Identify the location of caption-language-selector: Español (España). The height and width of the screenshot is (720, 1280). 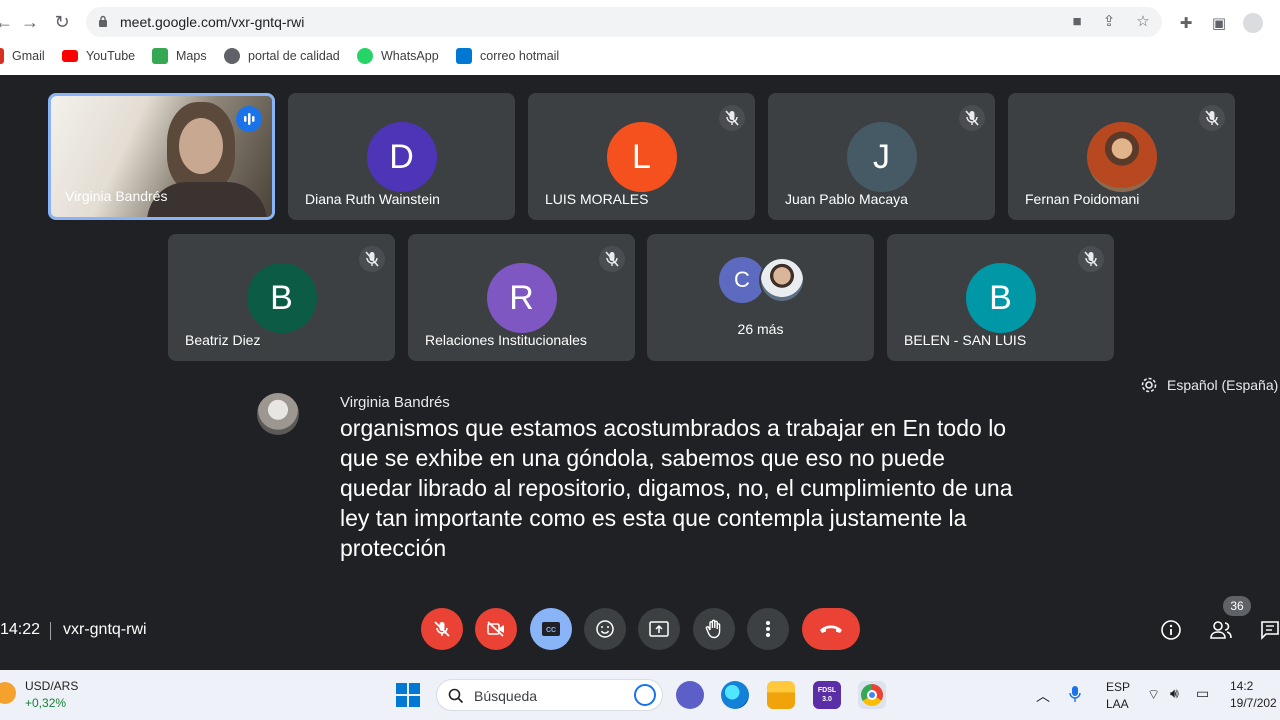
(1209, 385).